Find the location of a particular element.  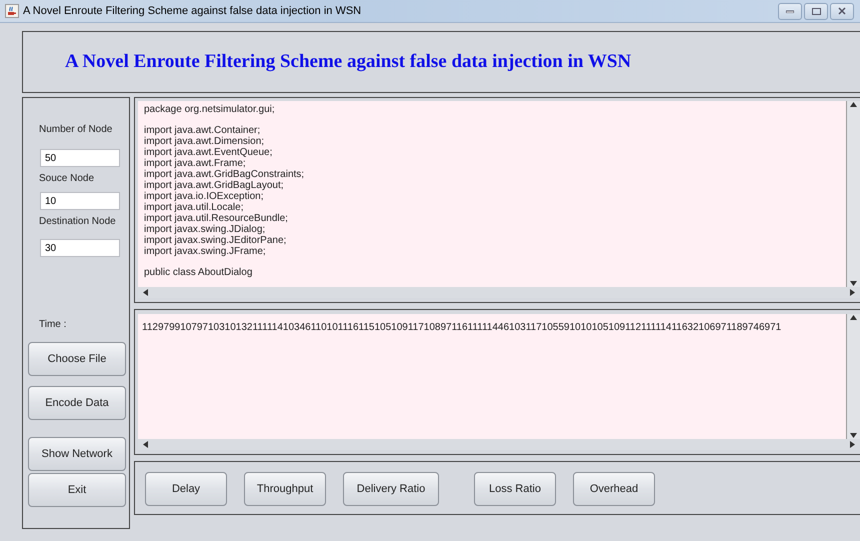

encoded-data-text: 1129799107971031013211111410346110101116115105109117108971161111144610311710559101010510911211111411632106971189746971 is located at coordinates (461, 328).